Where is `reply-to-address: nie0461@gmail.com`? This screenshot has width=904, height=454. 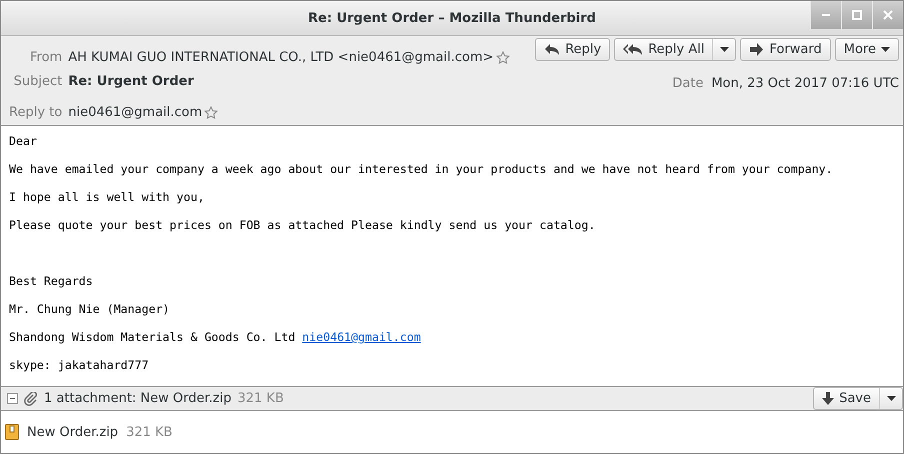
reply-to-address: nie0461@gmail.com is located at coordinates (135, 113).